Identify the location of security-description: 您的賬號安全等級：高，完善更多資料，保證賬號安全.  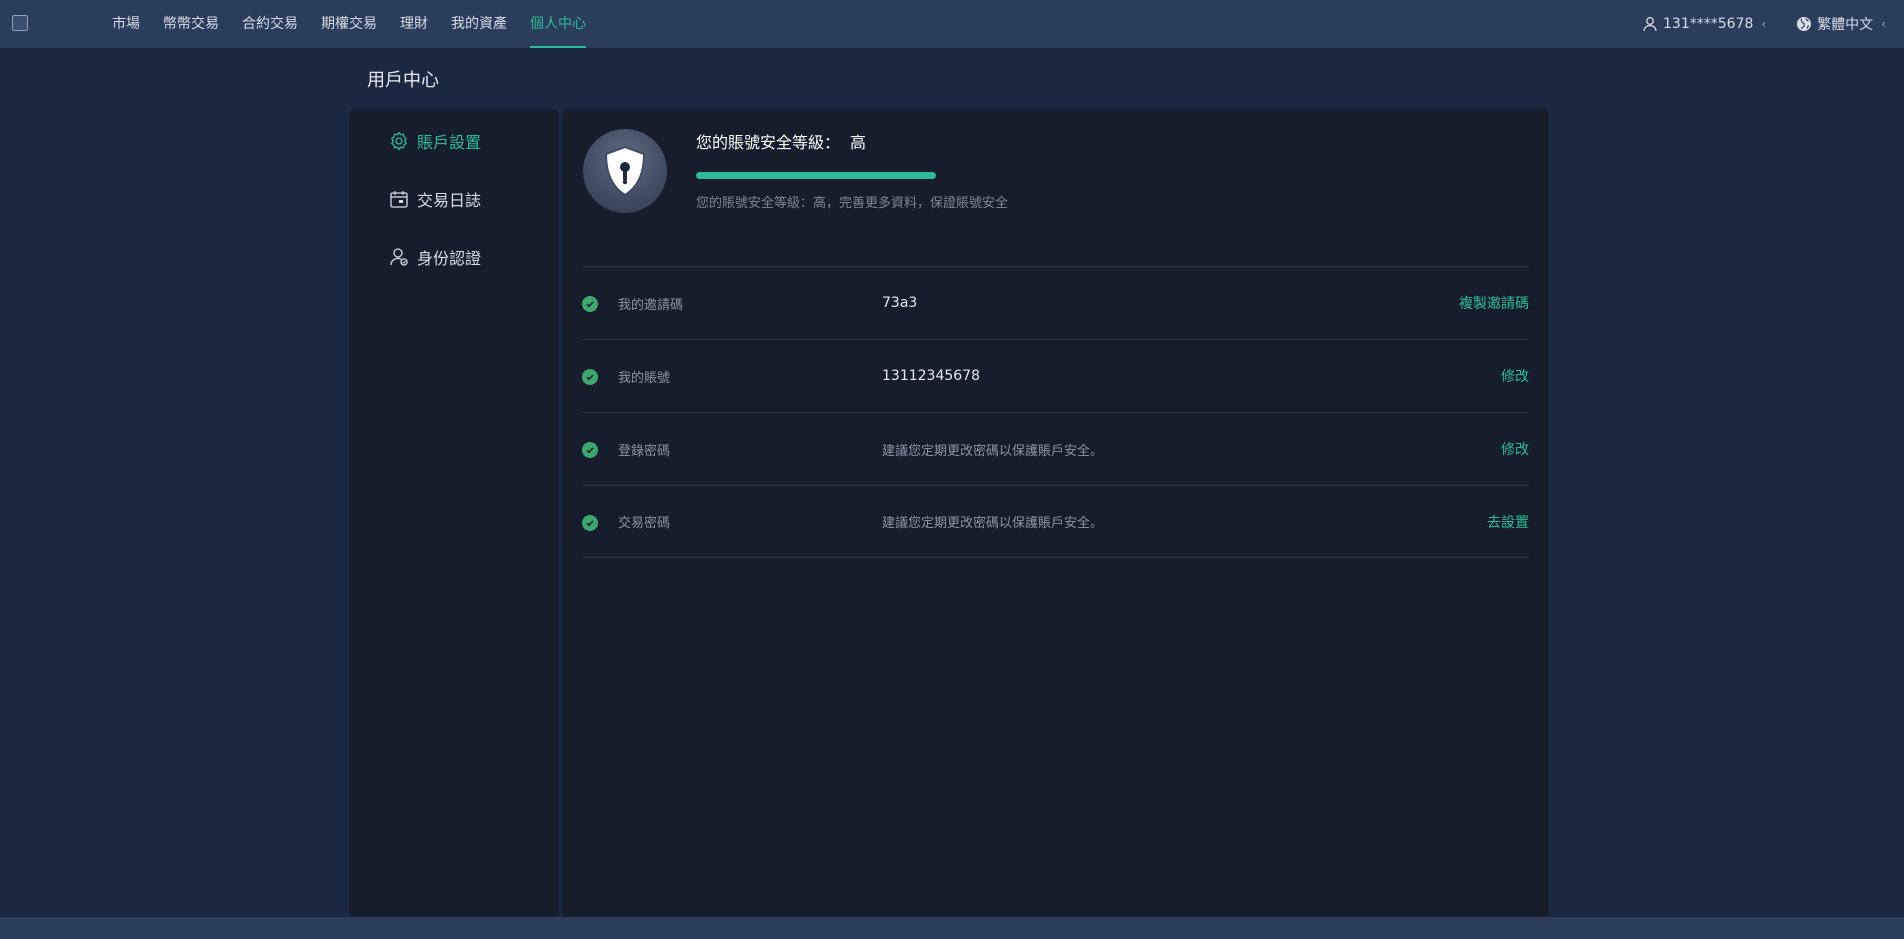
(852, 203).